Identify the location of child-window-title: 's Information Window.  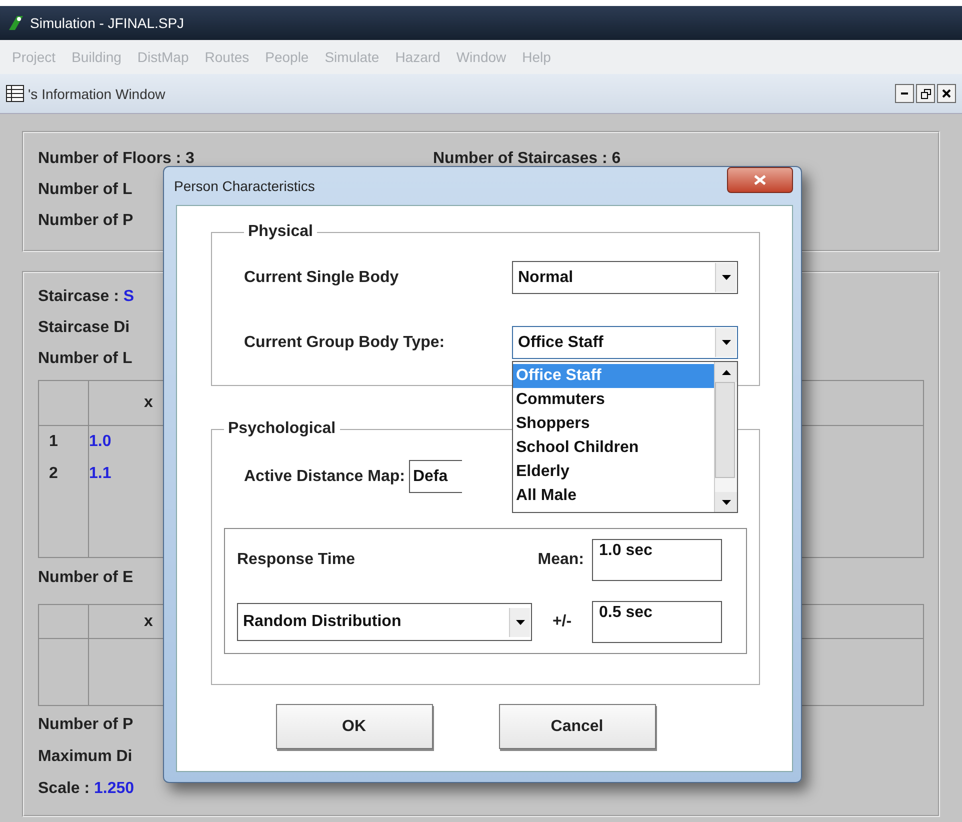
(97, 94).